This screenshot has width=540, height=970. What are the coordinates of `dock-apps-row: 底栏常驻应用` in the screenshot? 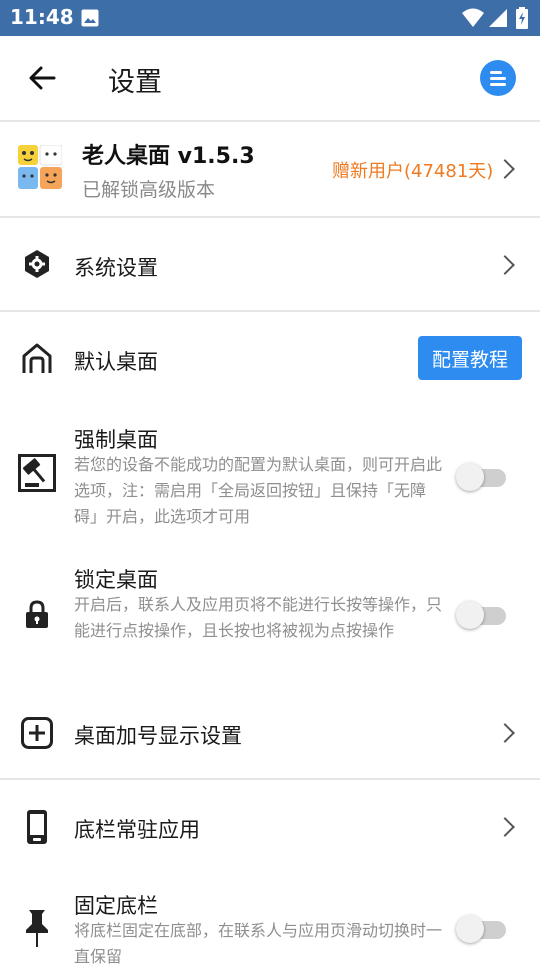 It's located at (270, 826).